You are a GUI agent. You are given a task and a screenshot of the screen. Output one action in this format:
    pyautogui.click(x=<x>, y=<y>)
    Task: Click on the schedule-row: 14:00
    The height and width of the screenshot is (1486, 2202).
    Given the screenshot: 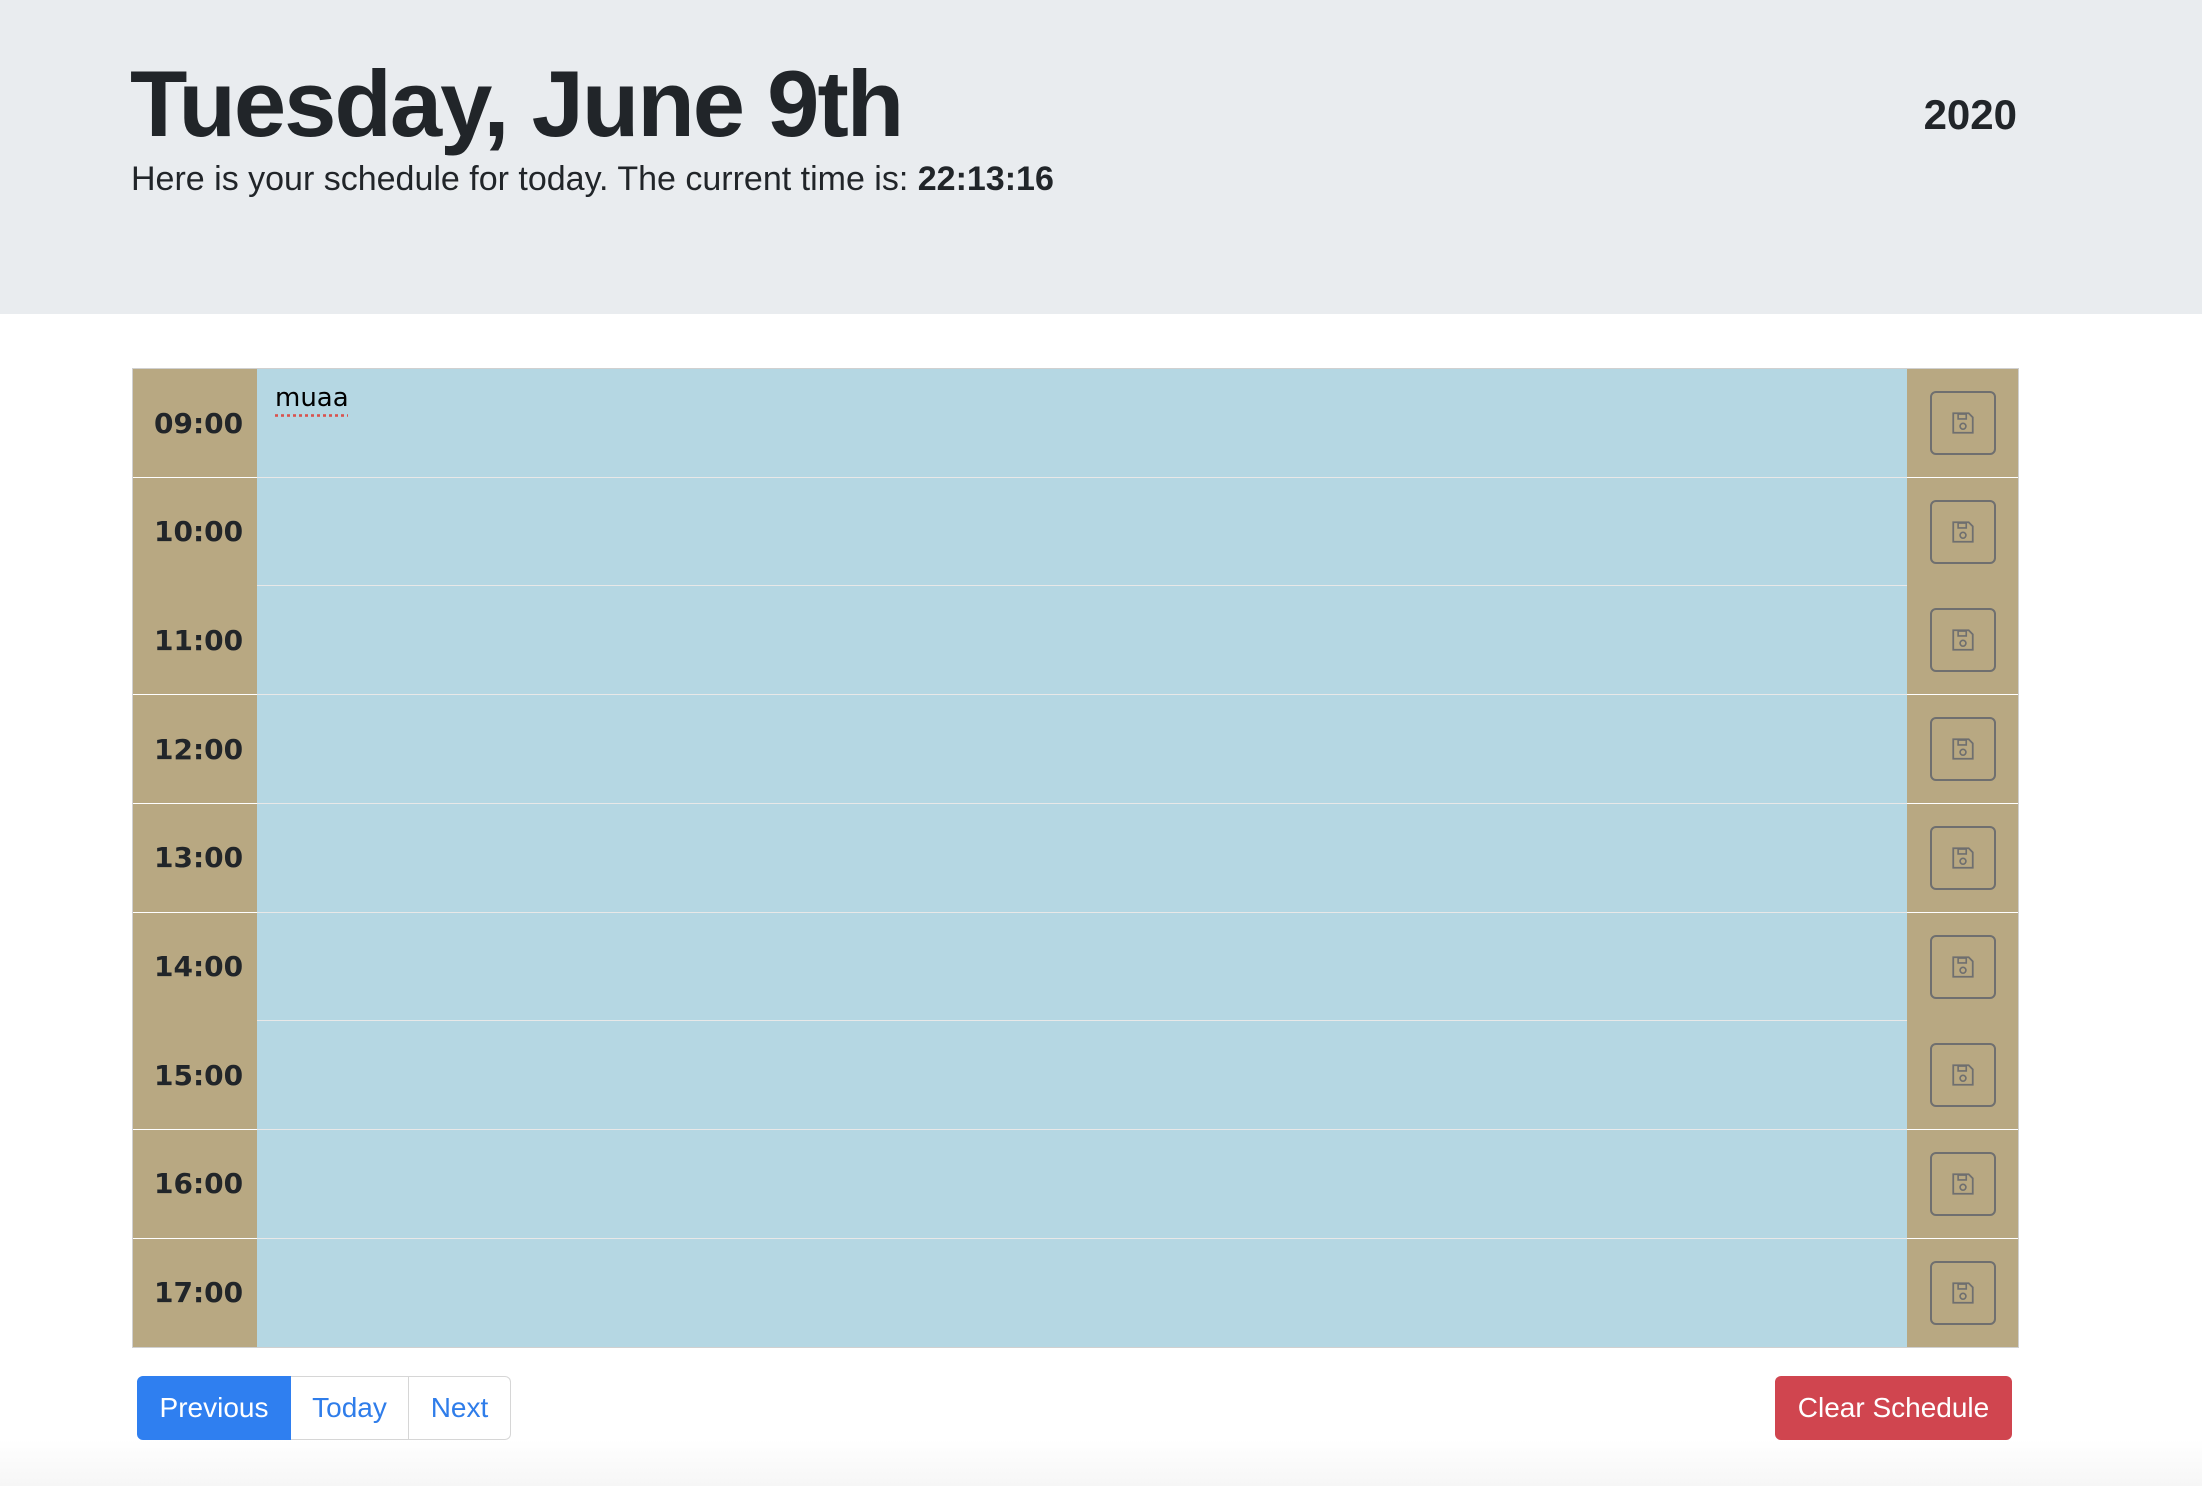 What is the action you would take?
    pyautogui.click(x=1075, y=966)
    